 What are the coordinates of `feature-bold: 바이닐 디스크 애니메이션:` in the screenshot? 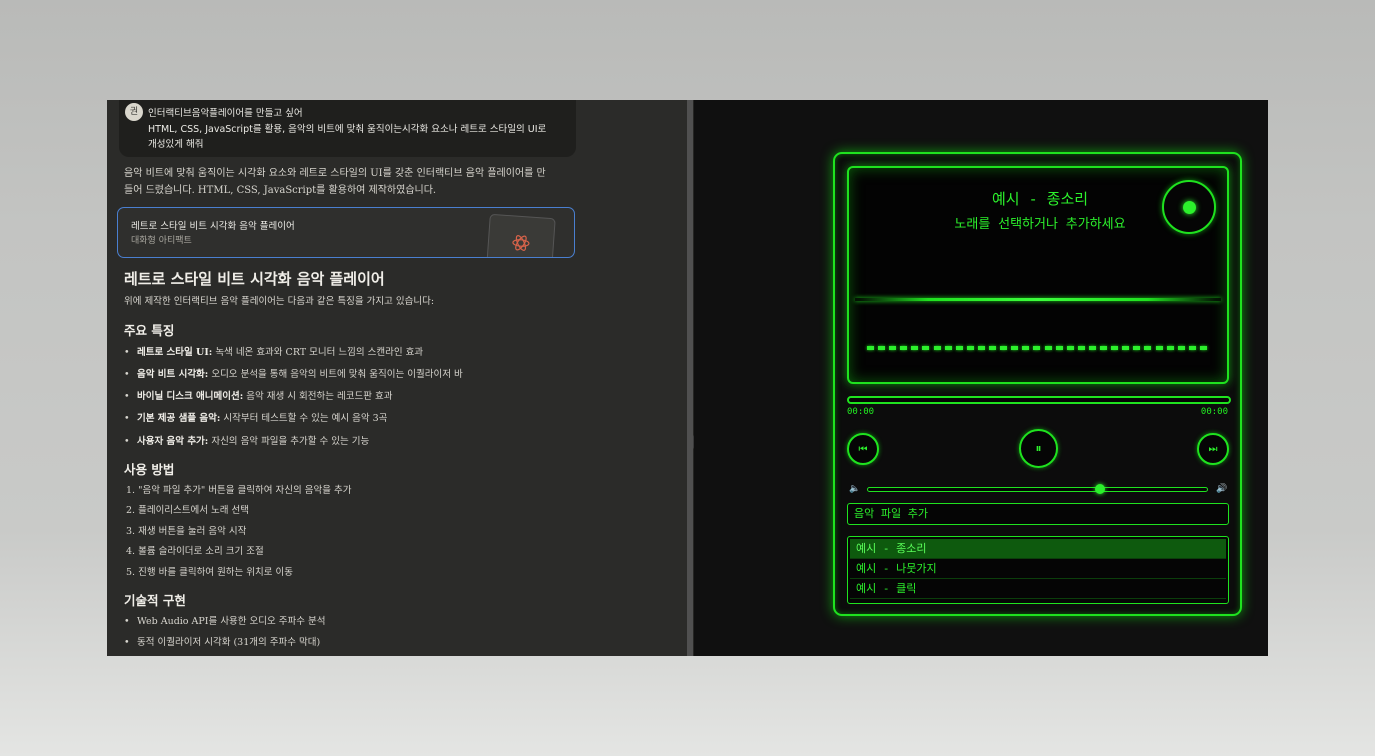 It's located at (190, 396).